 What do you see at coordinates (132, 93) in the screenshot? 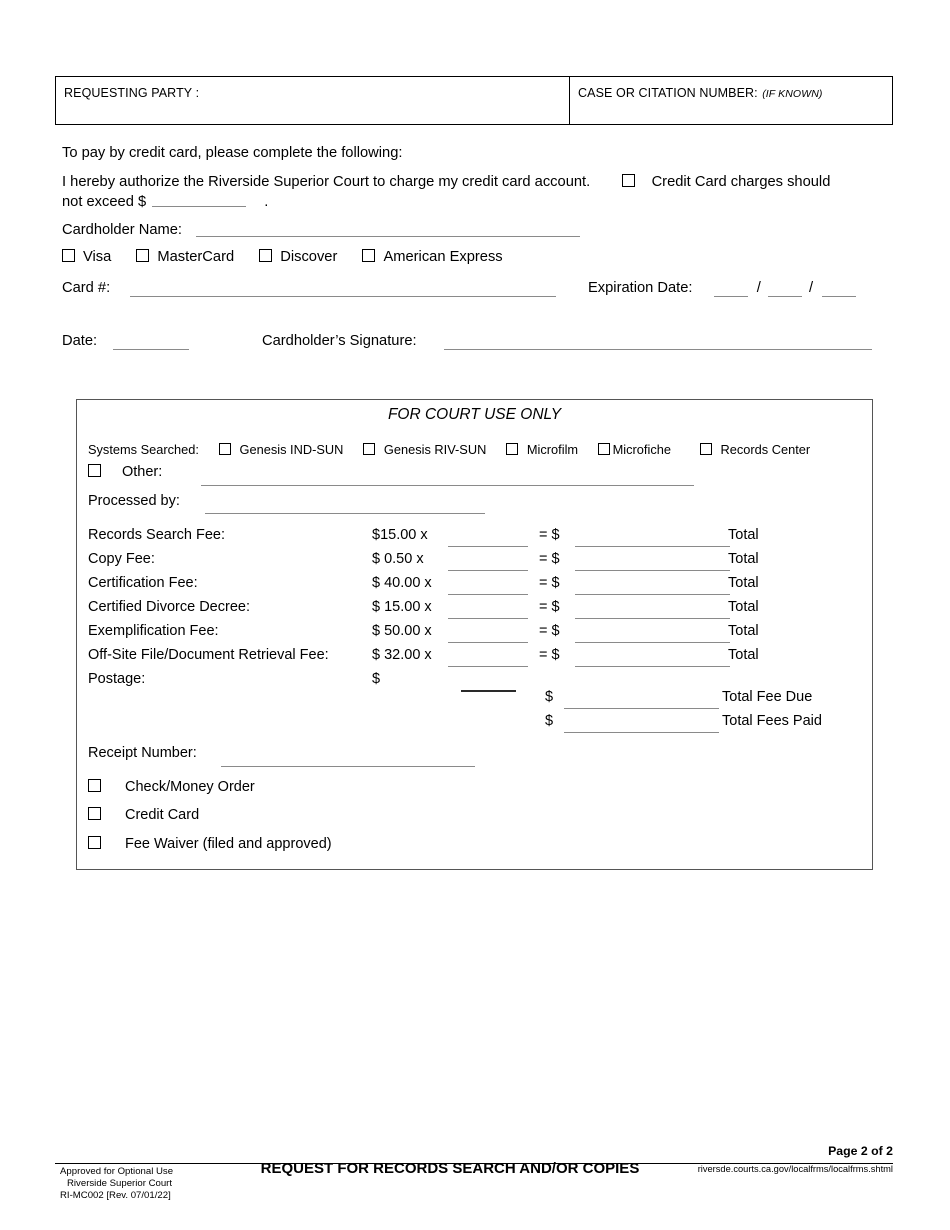
I see `requesting-party-label: REQUESTING PARTY :` at bounding box center [132, 93].